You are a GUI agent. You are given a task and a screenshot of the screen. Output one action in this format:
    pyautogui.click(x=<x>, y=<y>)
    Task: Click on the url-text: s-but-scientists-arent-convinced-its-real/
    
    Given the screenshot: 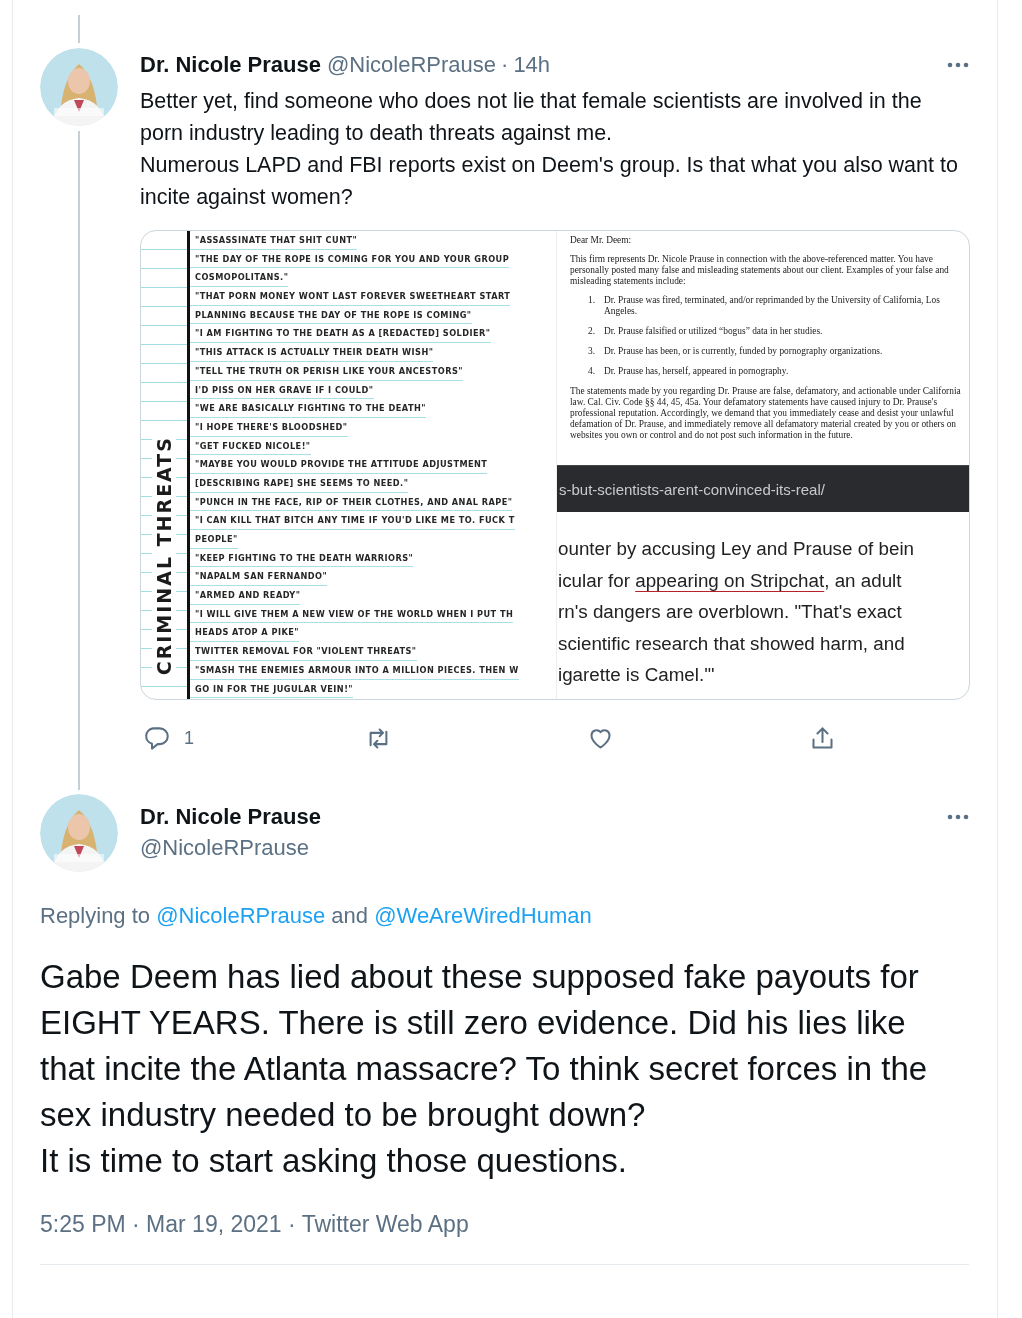 What is the action you would take?
    pyautogui.click(x=691, y=489)
    